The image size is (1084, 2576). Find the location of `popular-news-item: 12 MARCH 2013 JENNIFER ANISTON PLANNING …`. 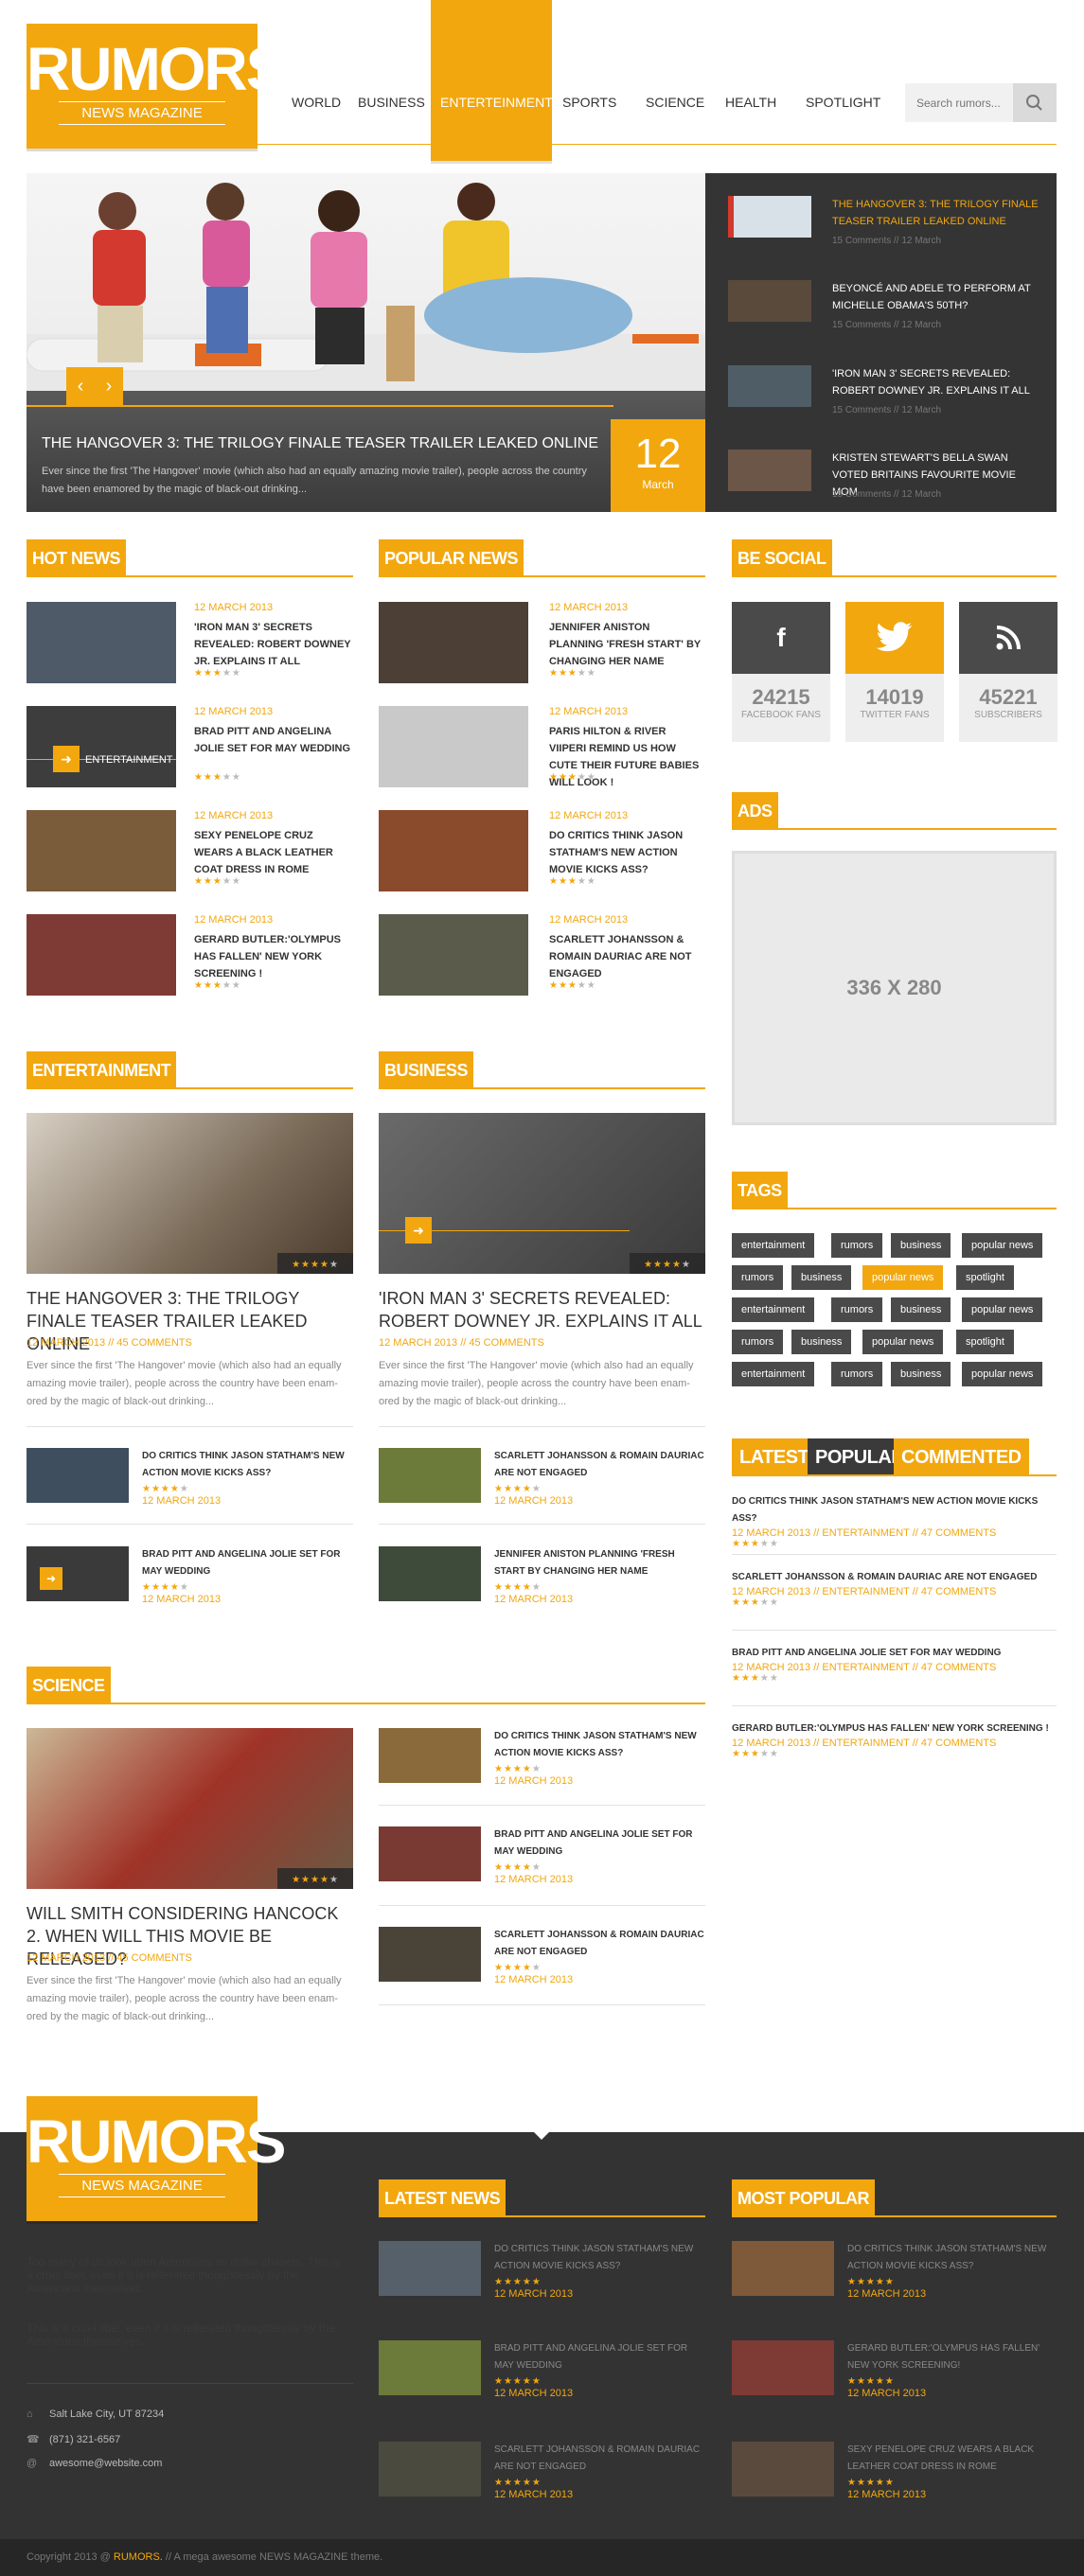

popular-news-item: 12 MARCH 2013 JENNIFER ANISTON PLANNING … is located at coordinates (542, 642).